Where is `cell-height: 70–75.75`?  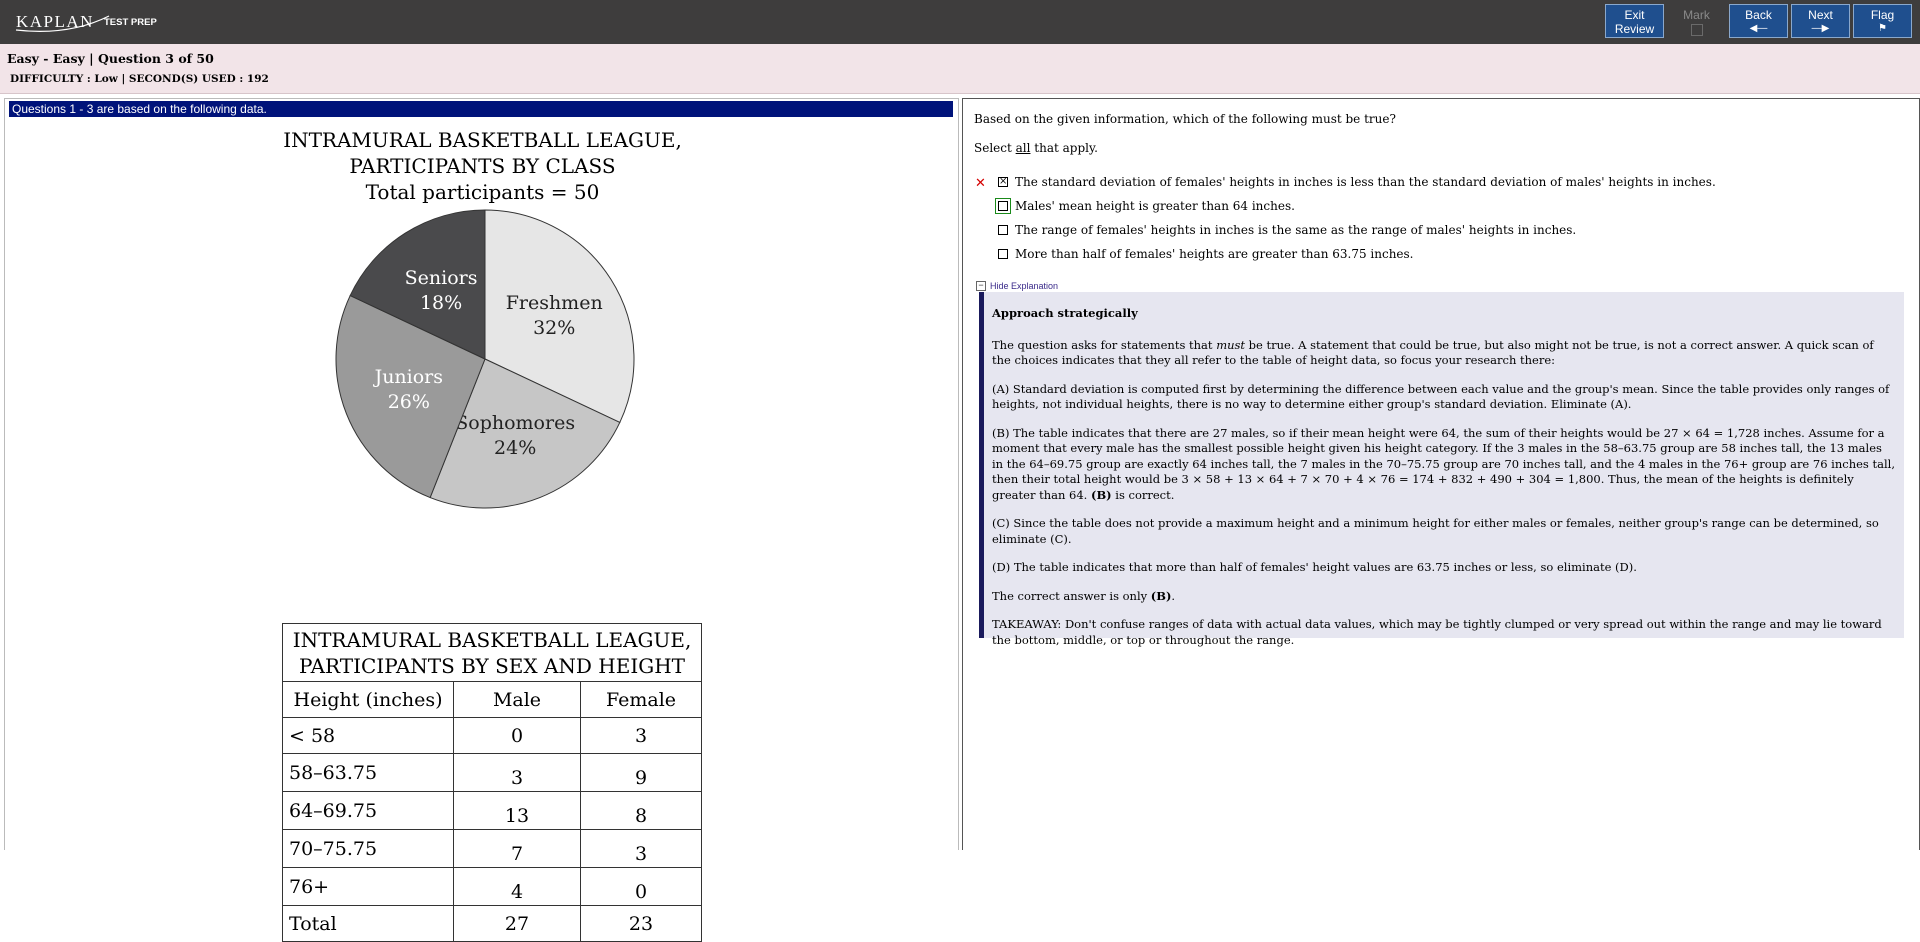 cell-height: 70–75.75 is located at coordinates (368, 848).